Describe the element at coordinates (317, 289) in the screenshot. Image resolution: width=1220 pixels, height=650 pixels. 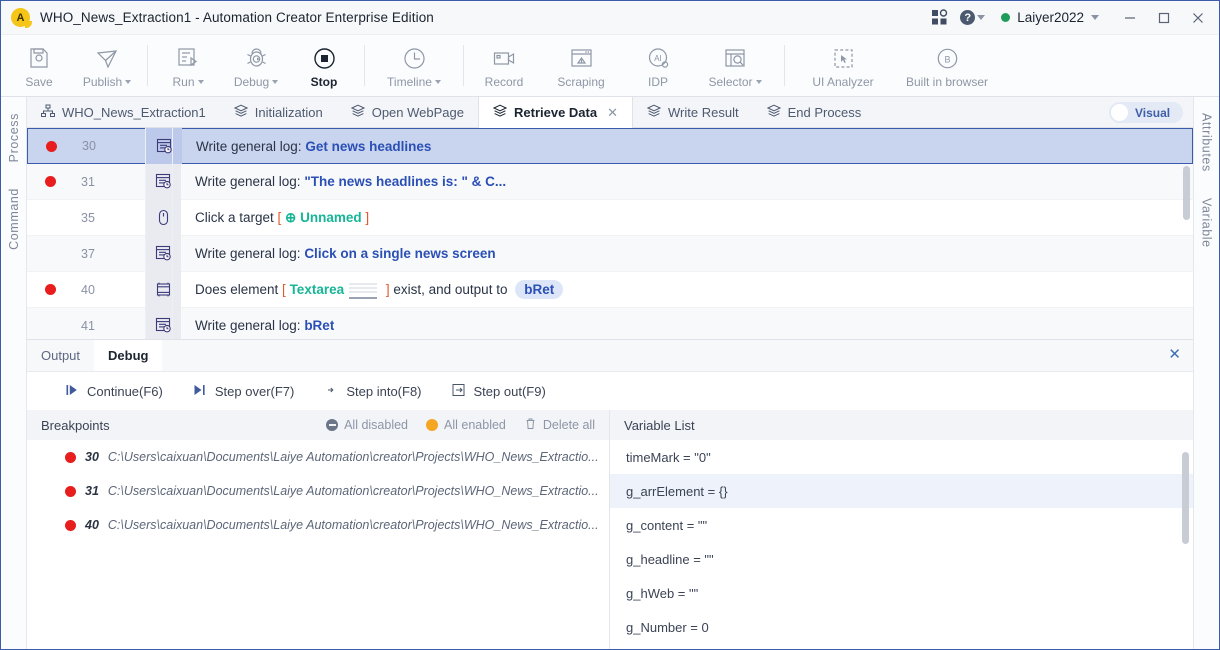
I see `step-target-name: Textarea` at that location.